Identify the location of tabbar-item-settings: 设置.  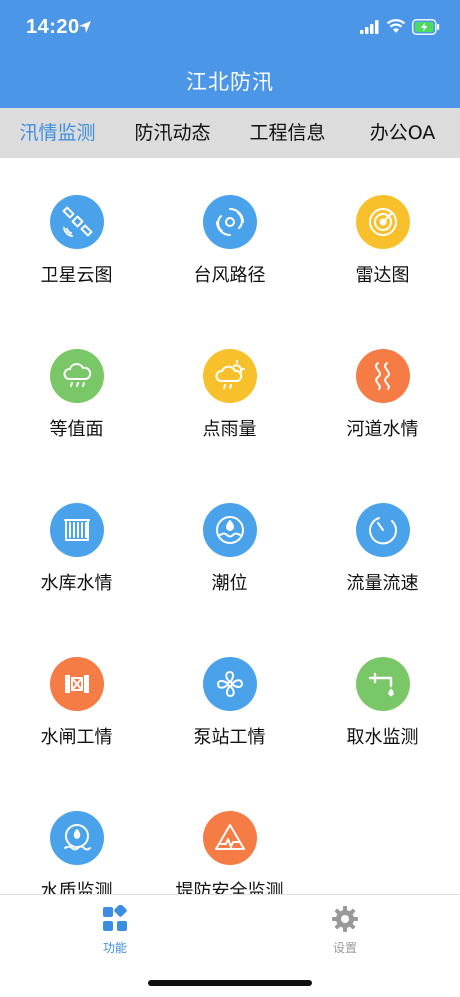
(345, 930).